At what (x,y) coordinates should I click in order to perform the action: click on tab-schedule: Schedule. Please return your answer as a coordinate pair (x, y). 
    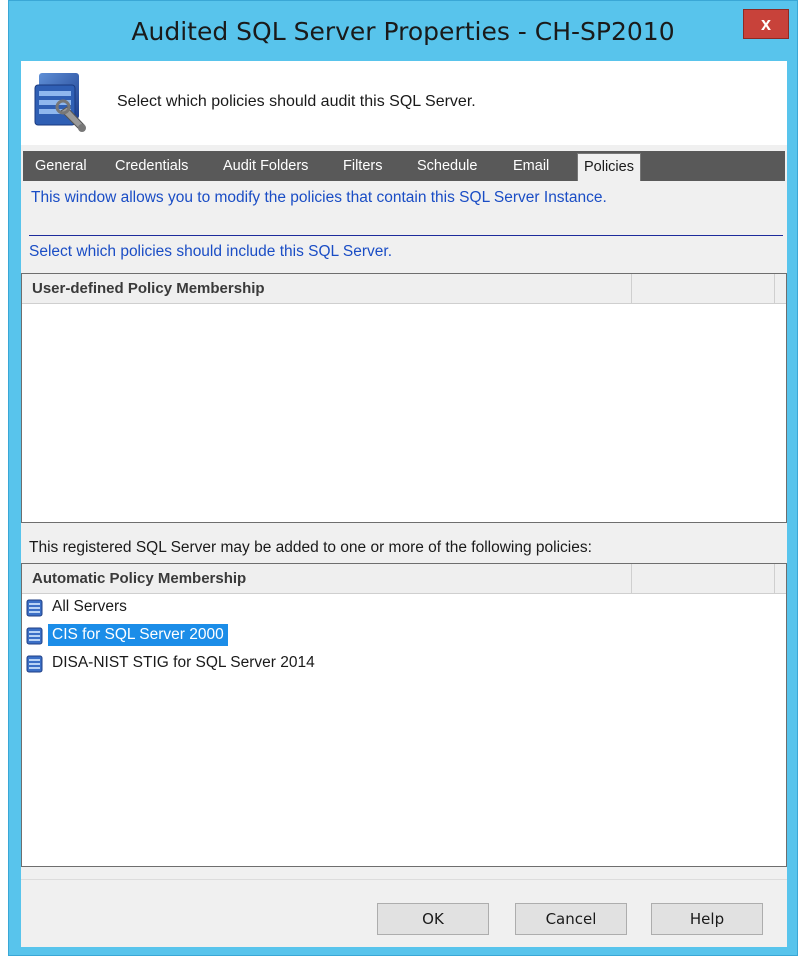
    Looking at the image, I should click on (447, 166).